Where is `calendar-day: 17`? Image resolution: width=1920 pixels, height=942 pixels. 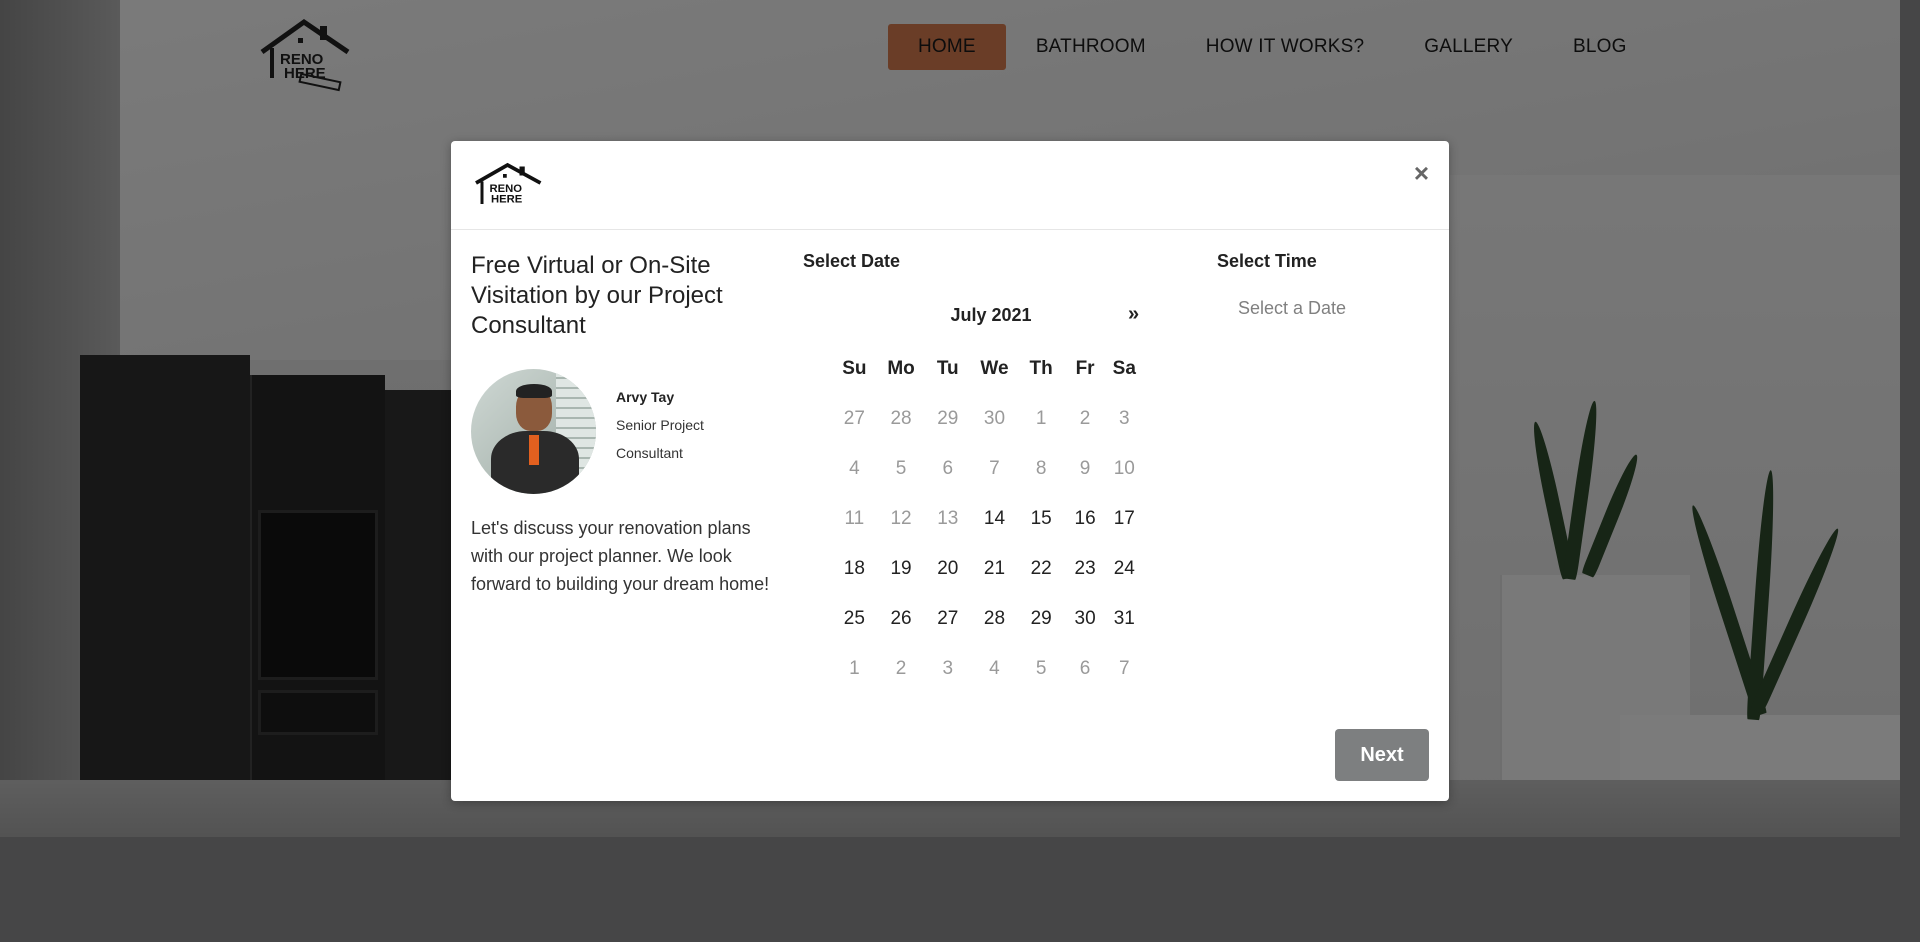
calendar-day: 17 is located at coordinates (1124, 519).